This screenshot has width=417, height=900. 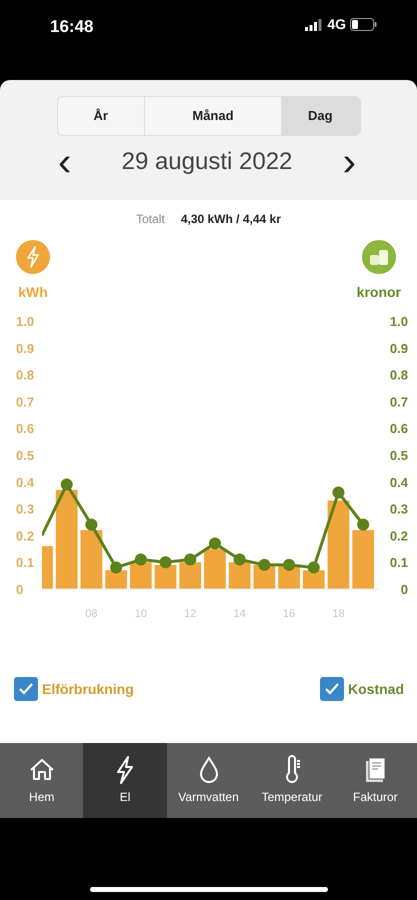 I want to click on tab-bar-item: El, so click(x=125, y=780).